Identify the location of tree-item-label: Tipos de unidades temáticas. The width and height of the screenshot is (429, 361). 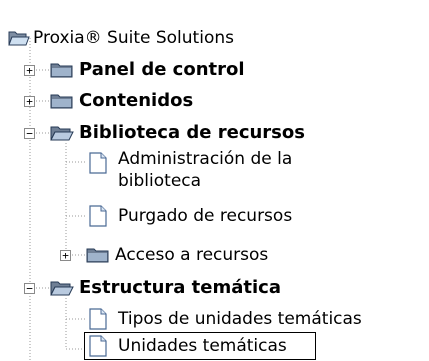
(240, 319).